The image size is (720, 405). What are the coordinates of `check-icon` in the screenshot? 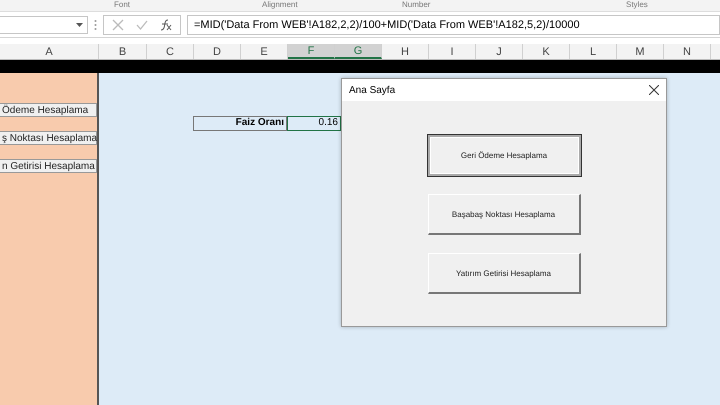 It's located at (142, 24).